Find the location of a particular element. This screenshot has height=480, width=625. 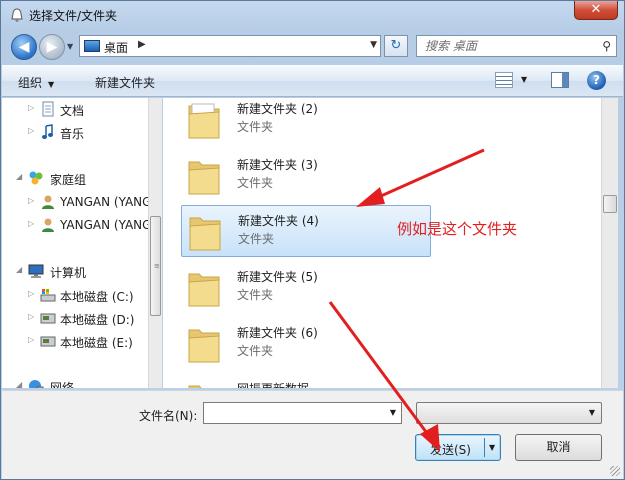

music-icon is located at coordinates (47, 131).